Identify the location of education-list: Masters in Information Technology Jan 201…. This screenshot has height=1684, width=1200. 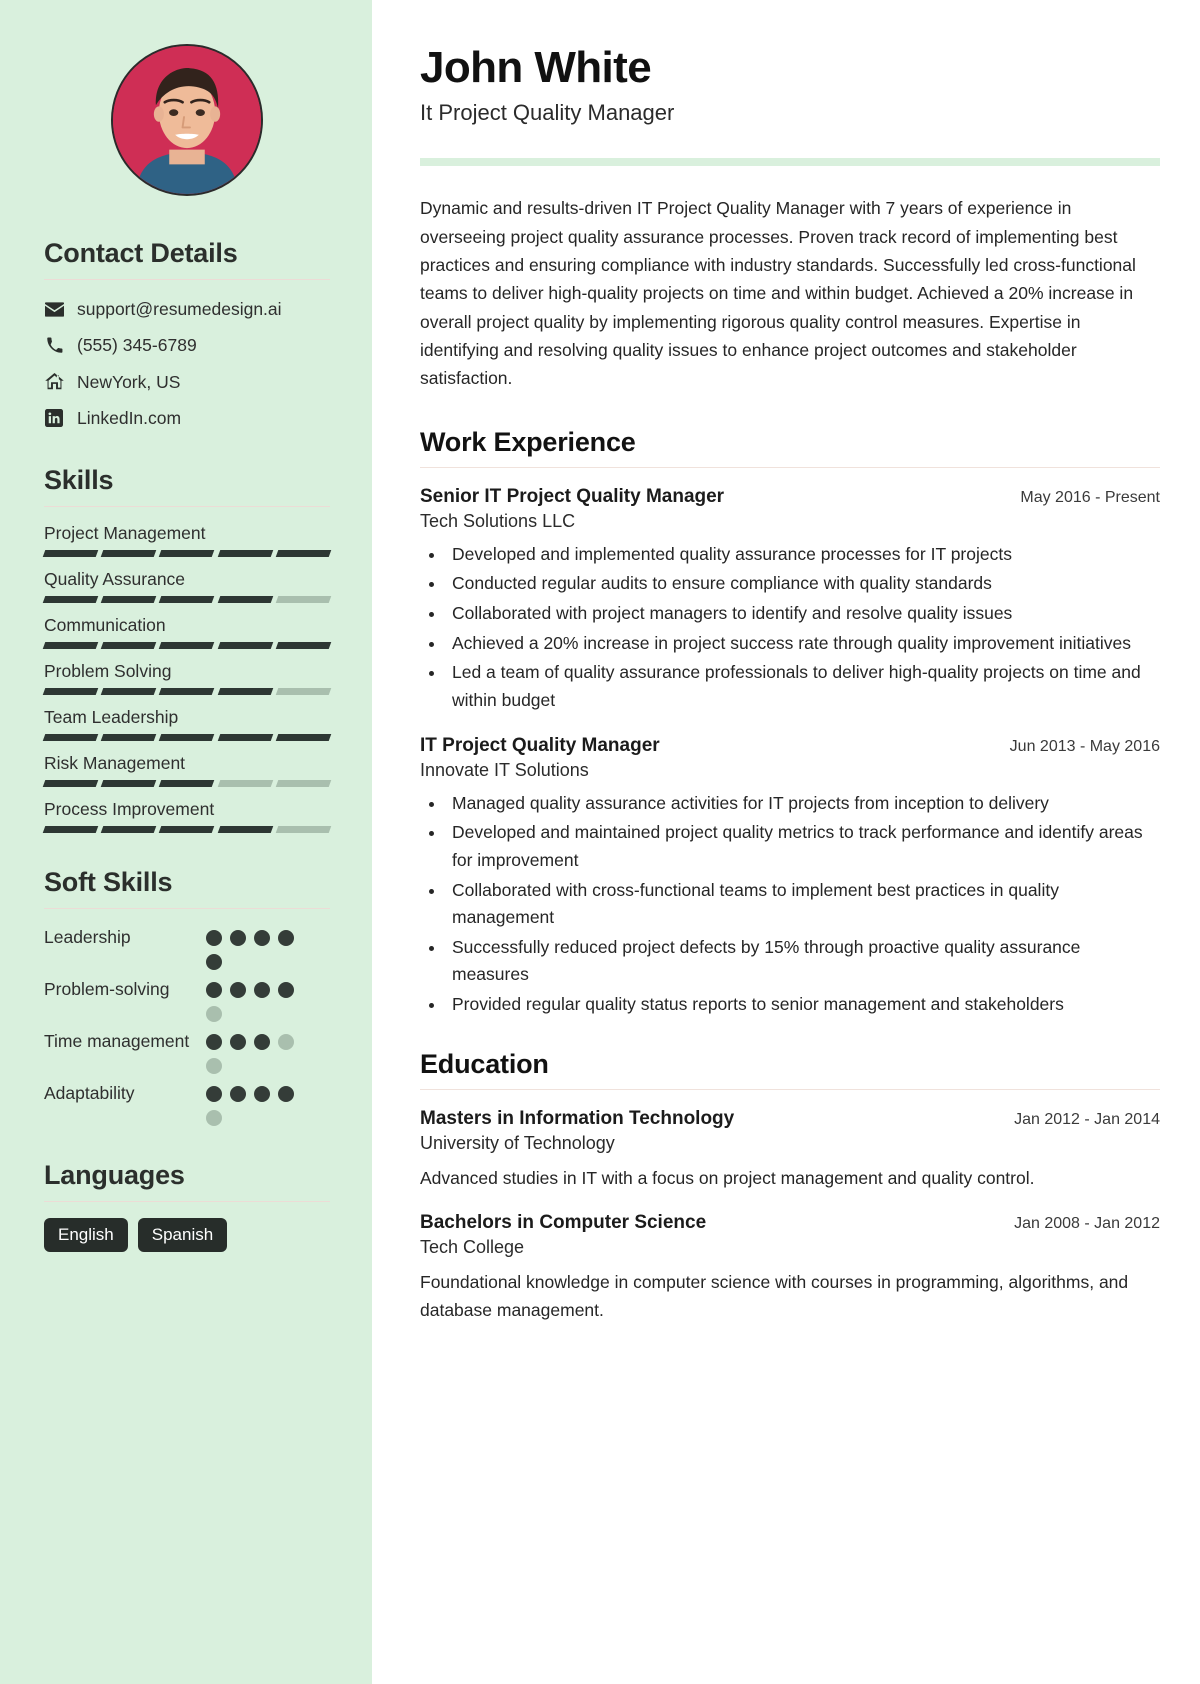
(790, 1216).